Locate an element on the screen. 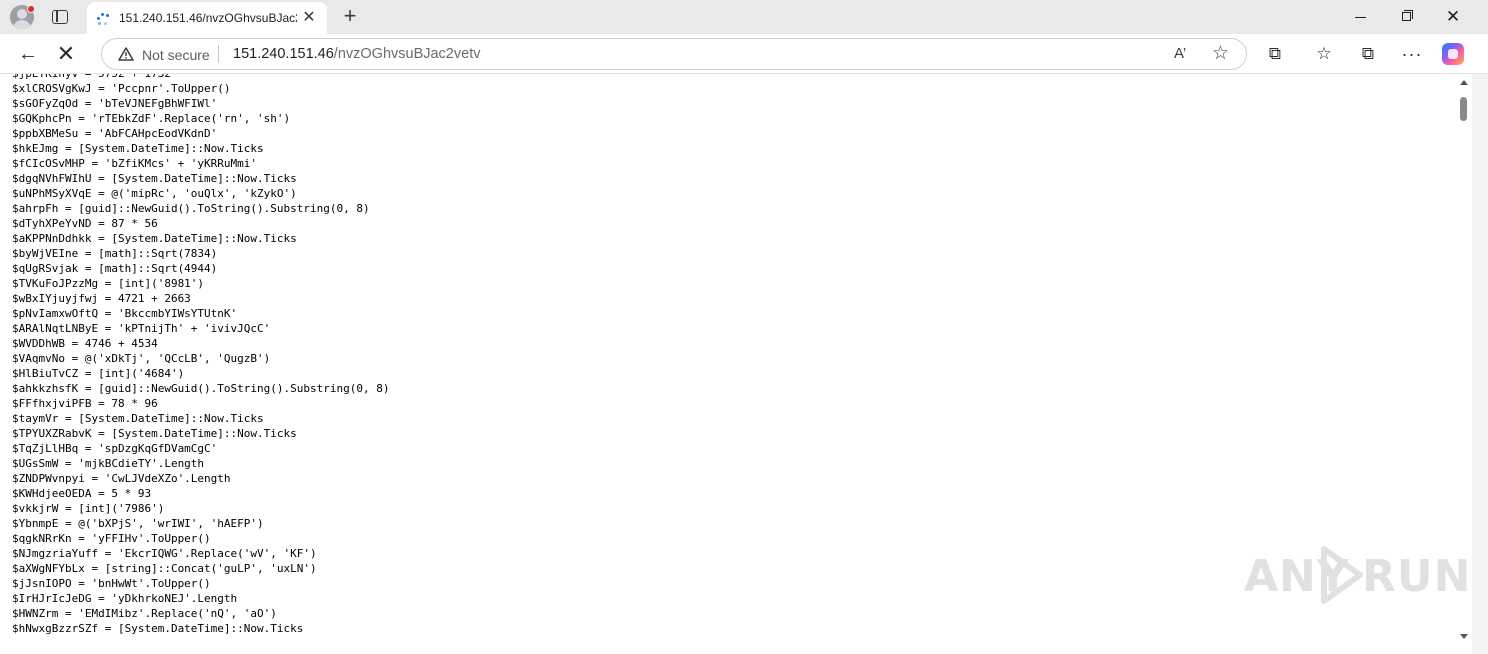  watermark-text-right: RUN is located at coordinates (1417, 576).